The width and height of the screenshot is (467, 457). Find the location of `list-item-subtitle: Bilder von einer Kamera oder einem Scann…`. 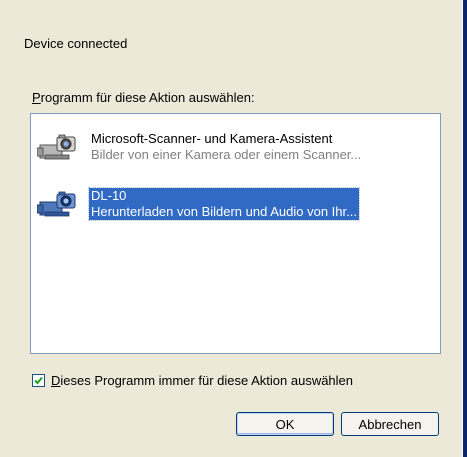

list-item-subtitle: Bilder von einer Kamera oder einem Scann… is located at coordinates (226, 154).